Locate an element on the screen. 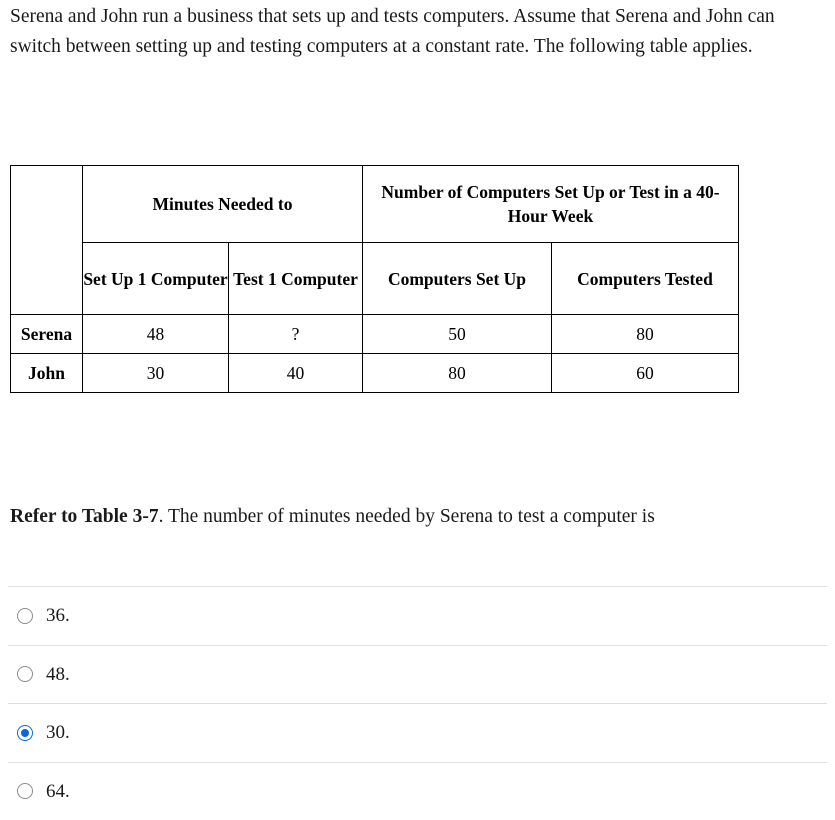  serena-computers-set-up: 50 is located at coordinates (457, 334).